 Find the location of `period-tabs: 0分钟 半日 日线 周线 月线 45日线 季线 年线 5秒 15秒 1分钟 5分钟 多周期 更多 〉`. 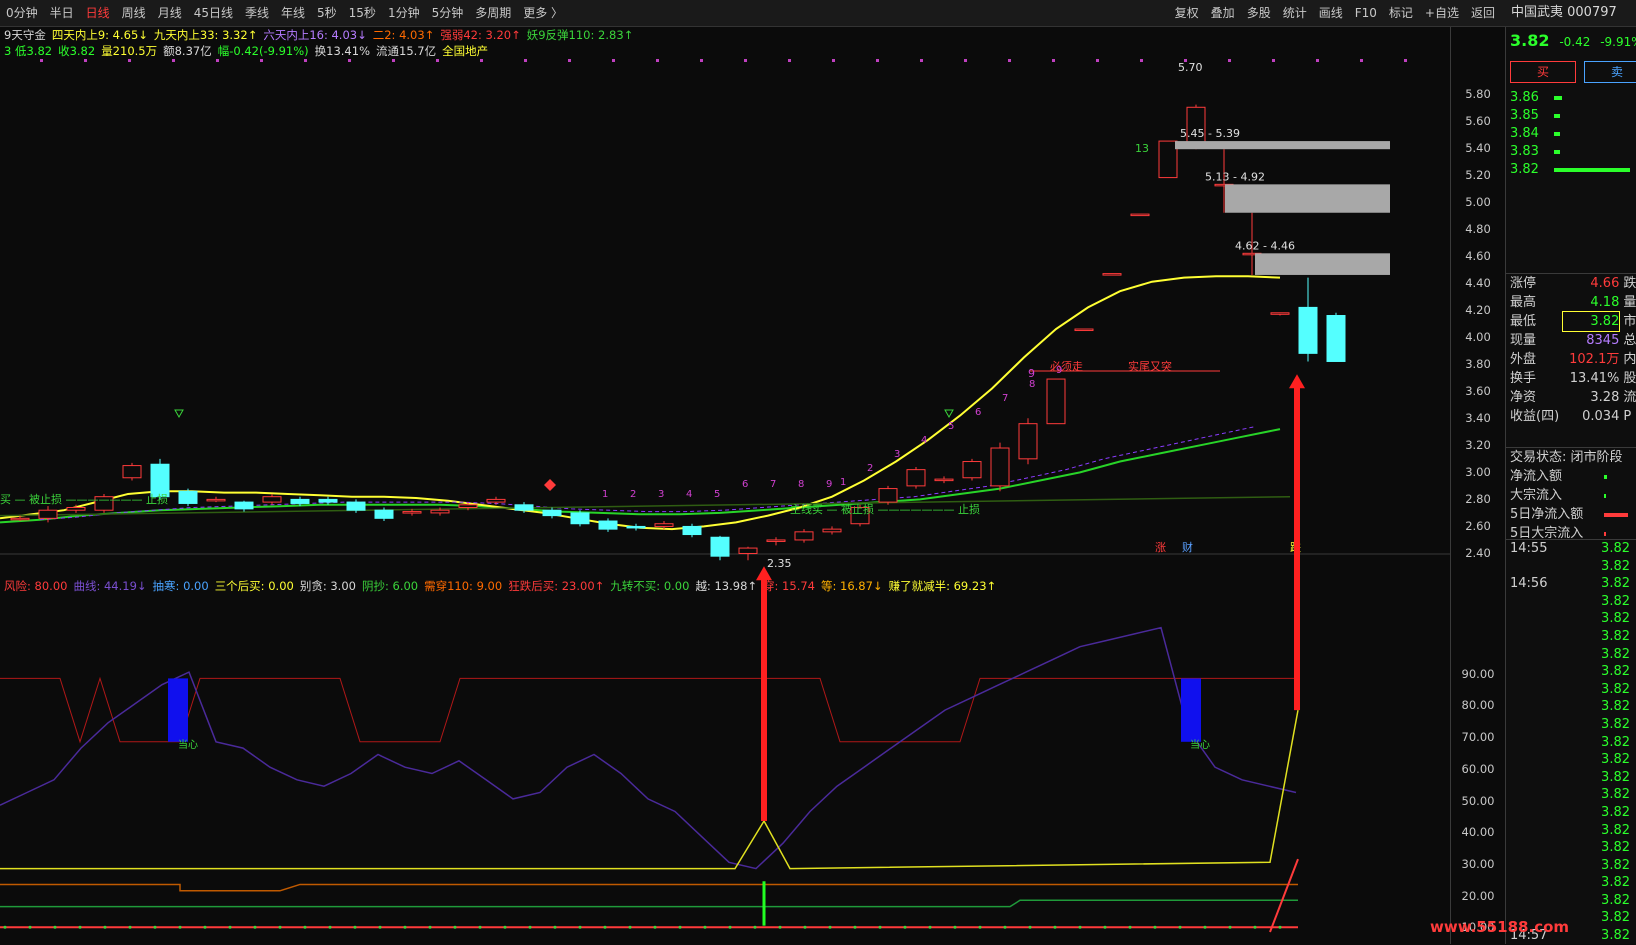

period-tabs: 0分钟 半日 日线 周线 月线 45日线 季线 年线 5秒 15秒 1分钟 5分钟 多周期 更多 〉 is located at coordinates (284, 13).